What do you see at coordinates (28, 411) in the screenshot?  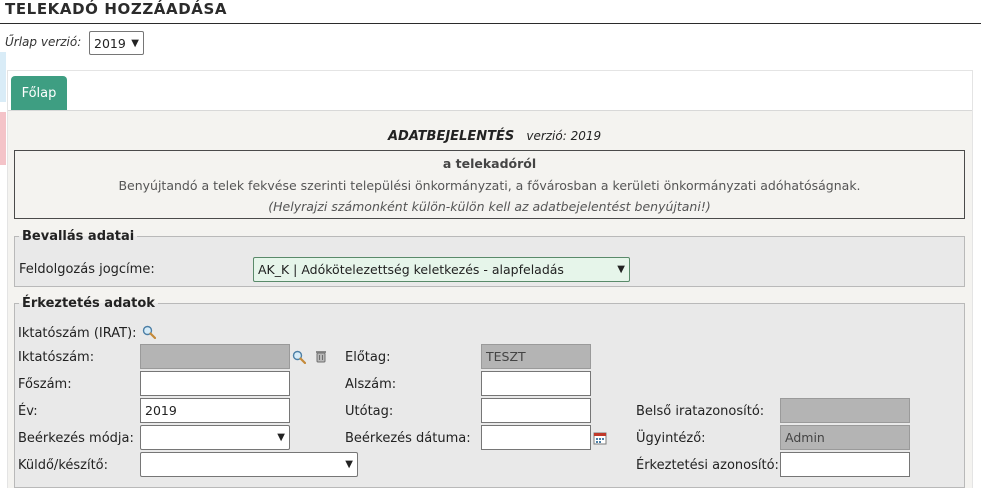 I see `ev-label: Év:` at bounding box center [28, 411].